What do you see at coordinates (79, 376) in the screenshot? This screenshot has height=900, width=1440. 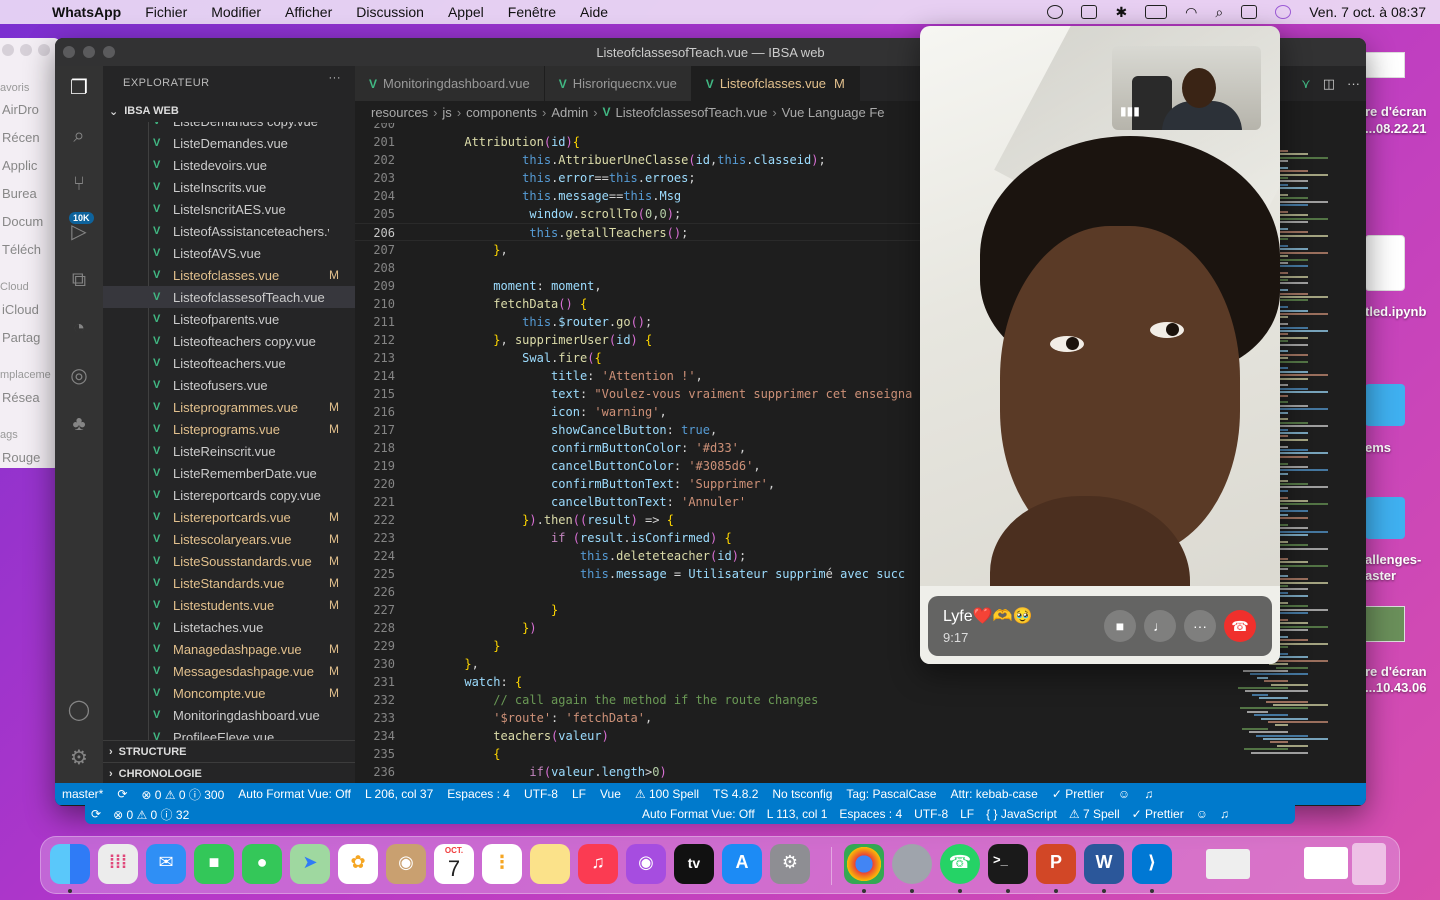 I see `remote-explorer-icon: ◎` at bounding box center [79, 376].